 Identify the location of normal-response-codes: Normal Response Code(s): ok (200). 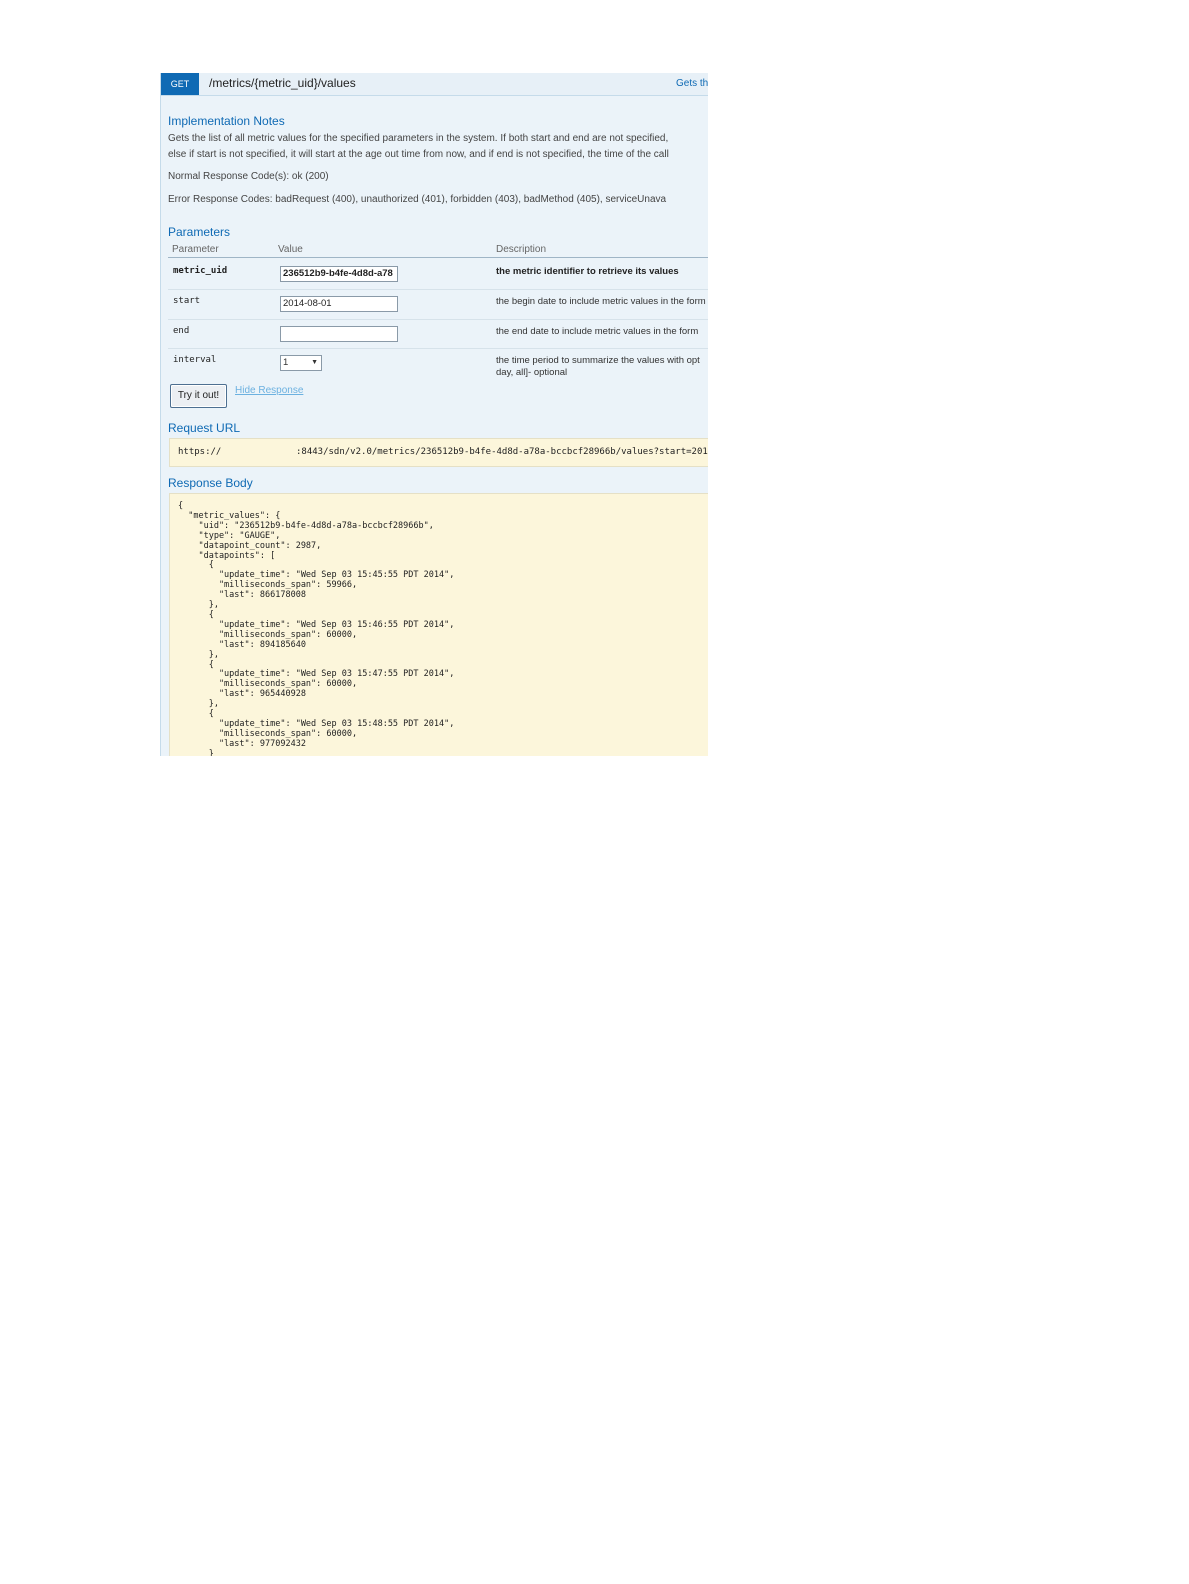
(248, 176).